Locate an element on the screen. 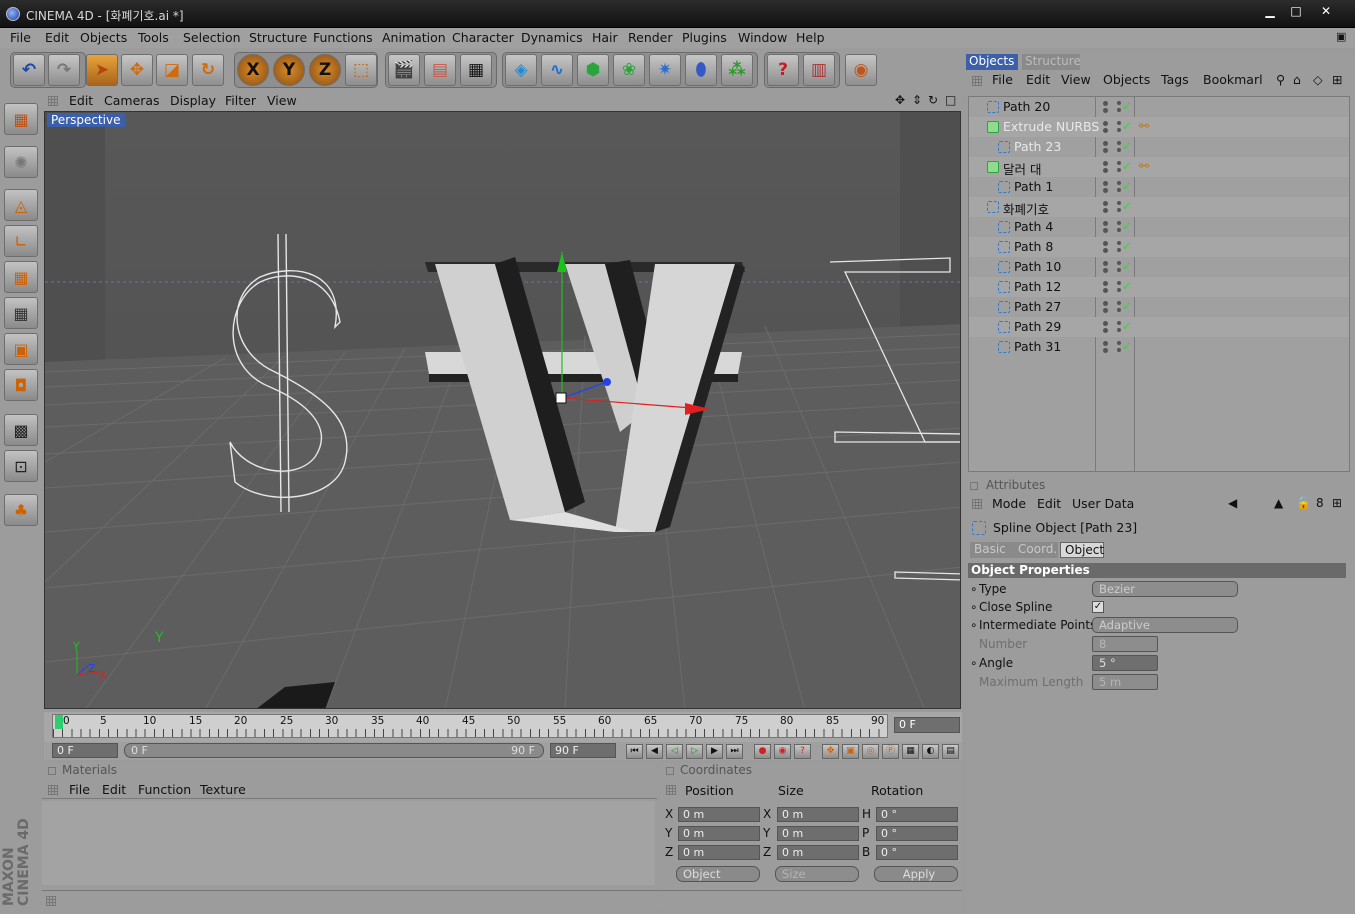 This screenshot has width=1355, height=914. axis-mode-icon: ⊡ is located at coordinates (21, 466).